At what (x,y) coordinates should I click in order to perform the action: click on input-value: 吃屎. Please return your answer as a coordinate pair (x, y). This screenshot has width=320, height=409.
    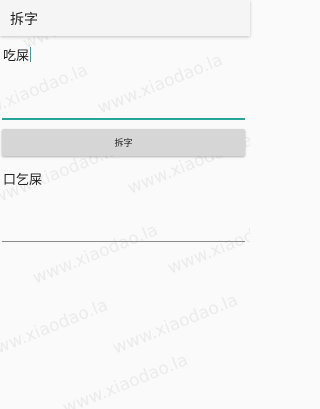
    Looking at the image, I should click on (16, 56).